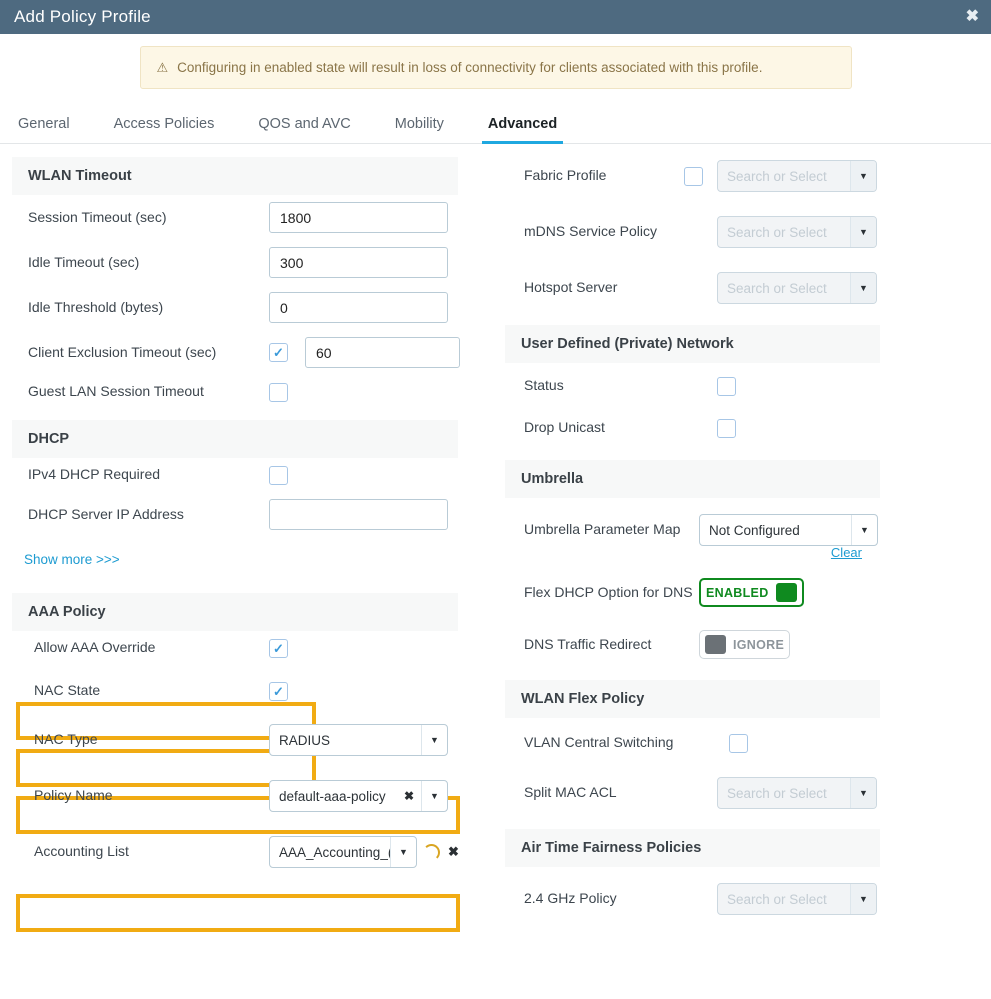 This screenshot has height=999, width=991. Describe the element at coordinates (358, 262) in the screenshot. I see `idle-timeout-input` at that location.